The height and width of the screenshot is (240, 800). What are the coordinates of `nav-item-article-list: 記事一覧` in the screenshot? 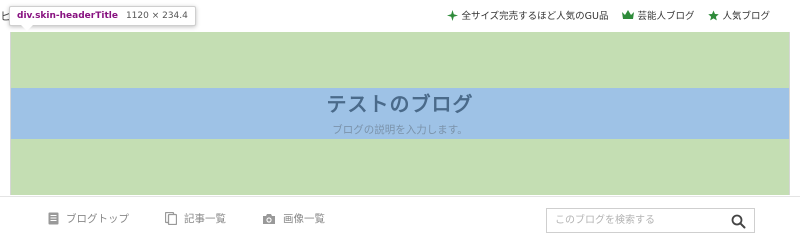 It's located at (195, 218).